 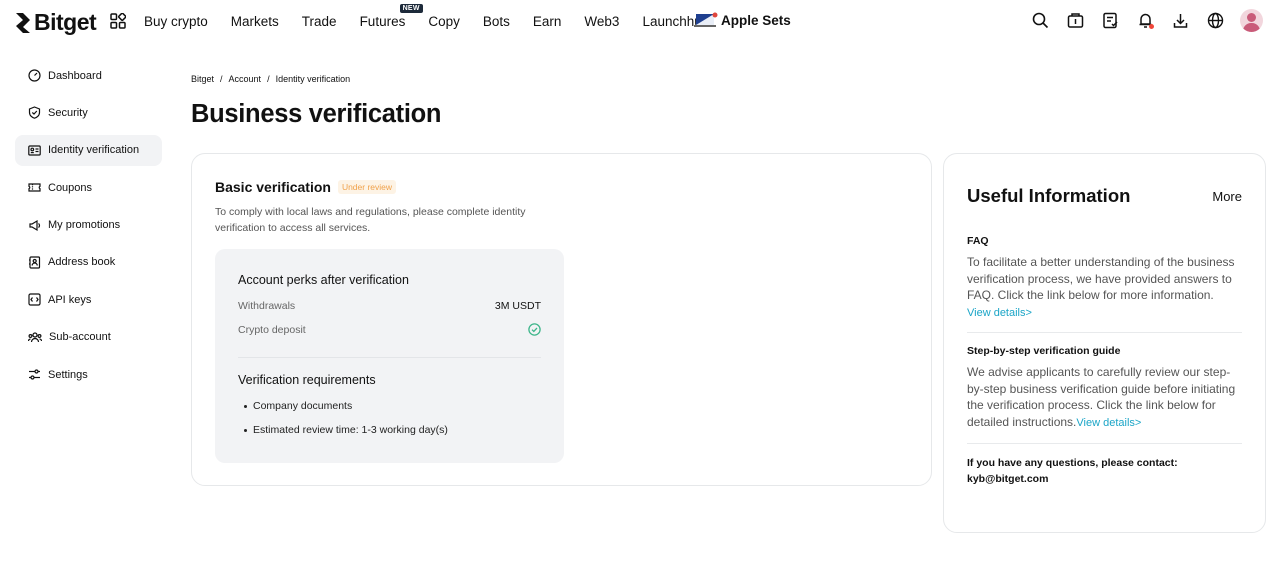 I want to click on sidebar-item-coupons: Coupons, so click(x=88, y=187).